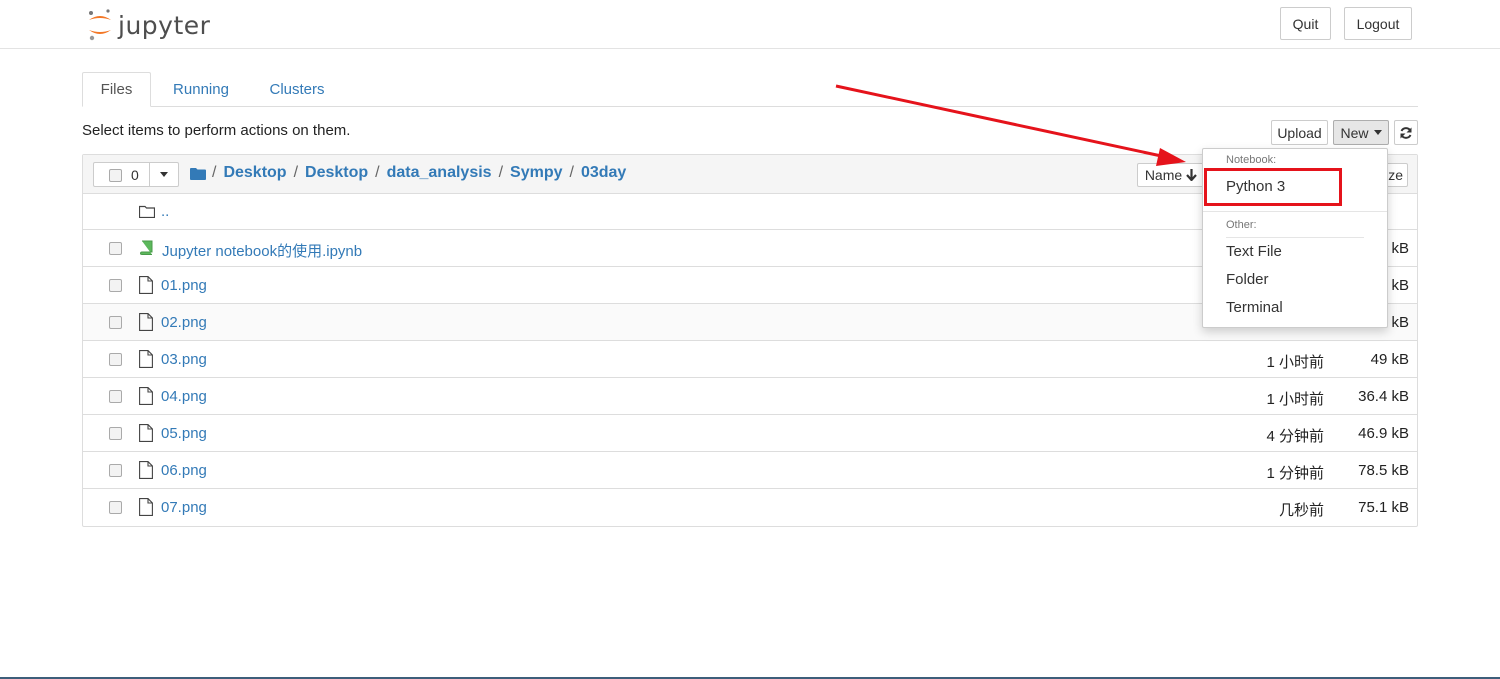 Image resolution: width=1500 pixels, height=679 pixels. I want to click on quit-button: Quit, so click(1305, 23).